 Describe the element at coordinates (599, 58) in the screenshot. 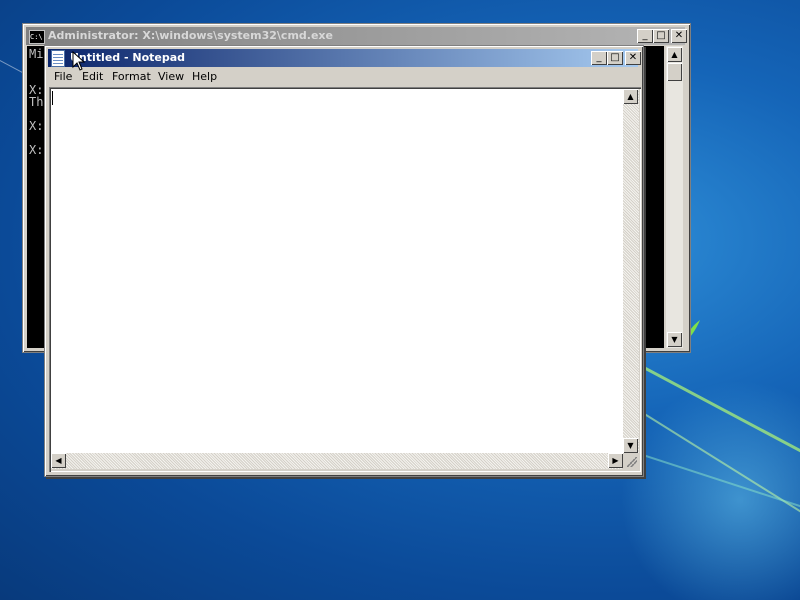

I see `notepad-minimize-button: _` at that location.